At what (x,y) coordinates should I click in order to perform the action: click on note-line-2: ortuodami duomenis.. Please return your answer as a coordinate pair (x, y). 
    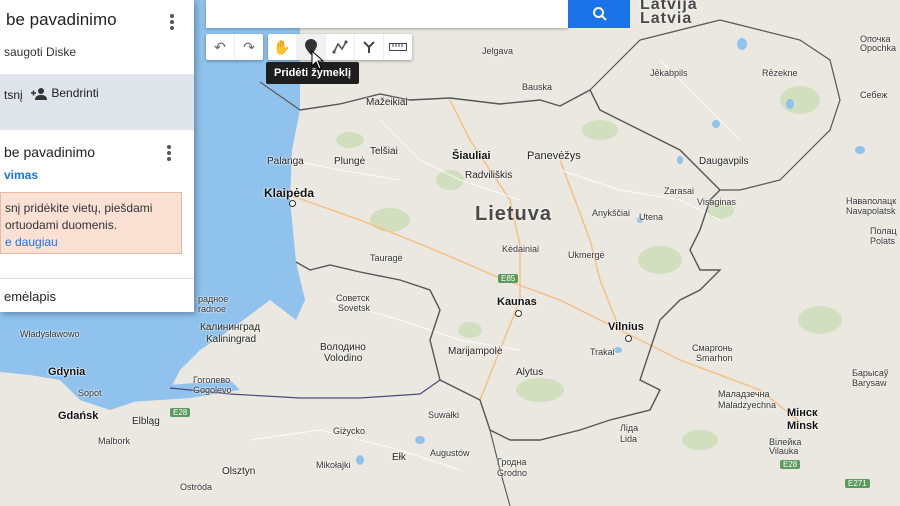
    Looking at the image, I should click on (61, 225).